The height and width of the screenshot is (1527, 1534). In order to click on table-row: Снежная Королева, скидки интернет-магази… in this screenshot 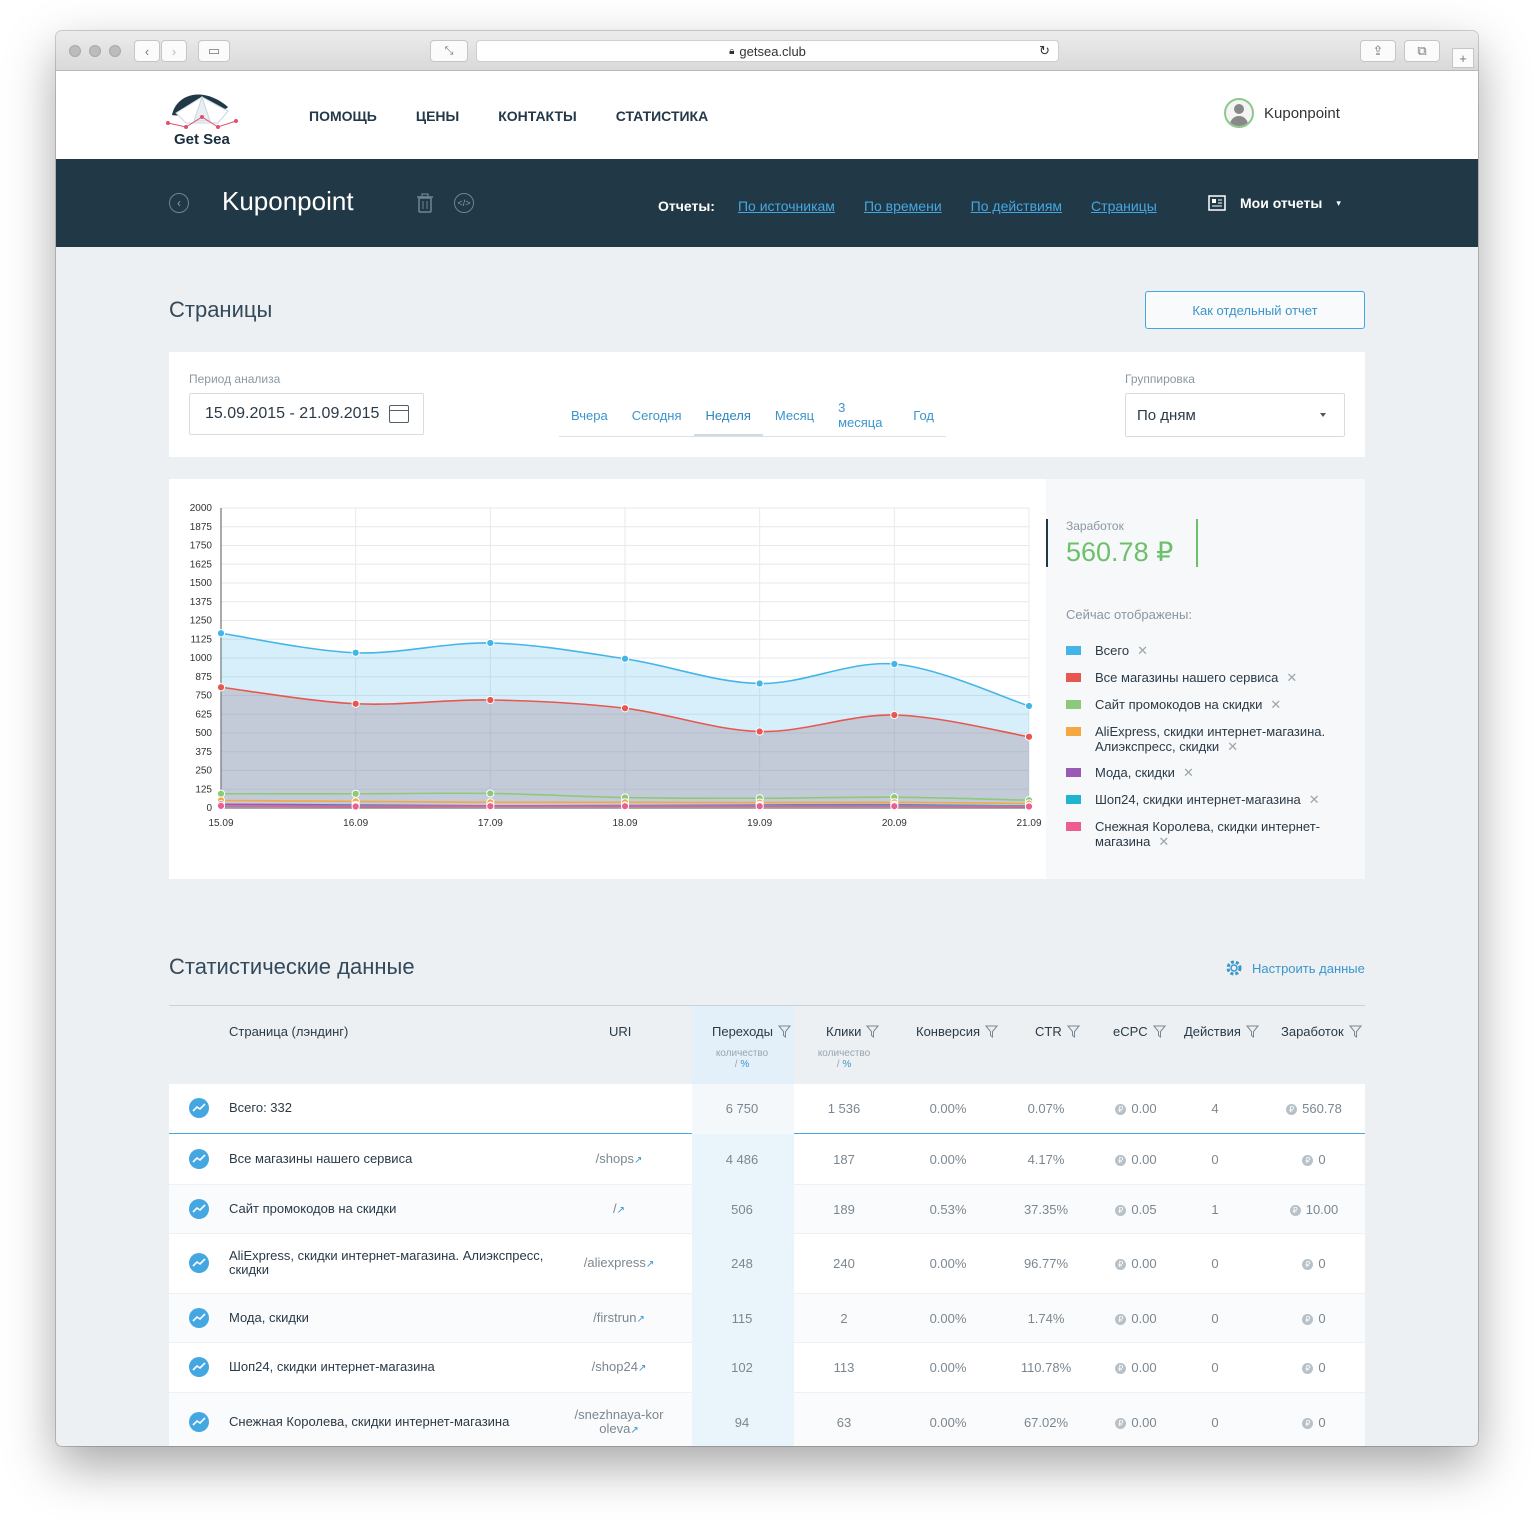, I will do `click(767, 1419)`.